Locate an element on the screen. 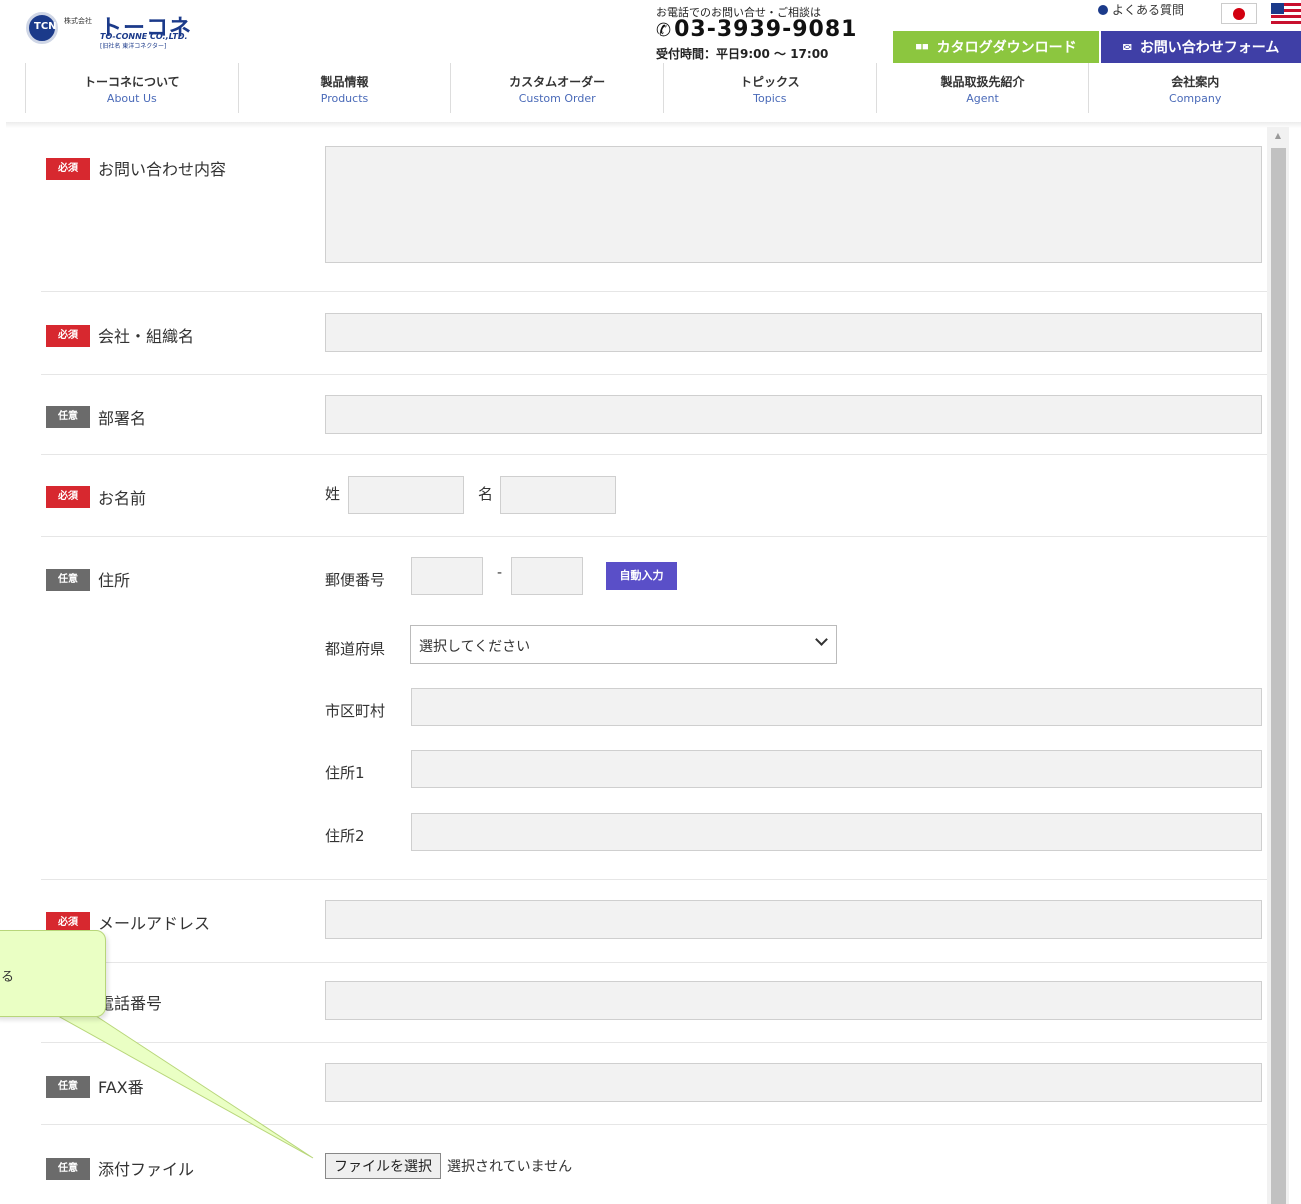 The width and height of the screenshot is (1301, 1204). name-label: お名前 is located at coordinates (122, 498).